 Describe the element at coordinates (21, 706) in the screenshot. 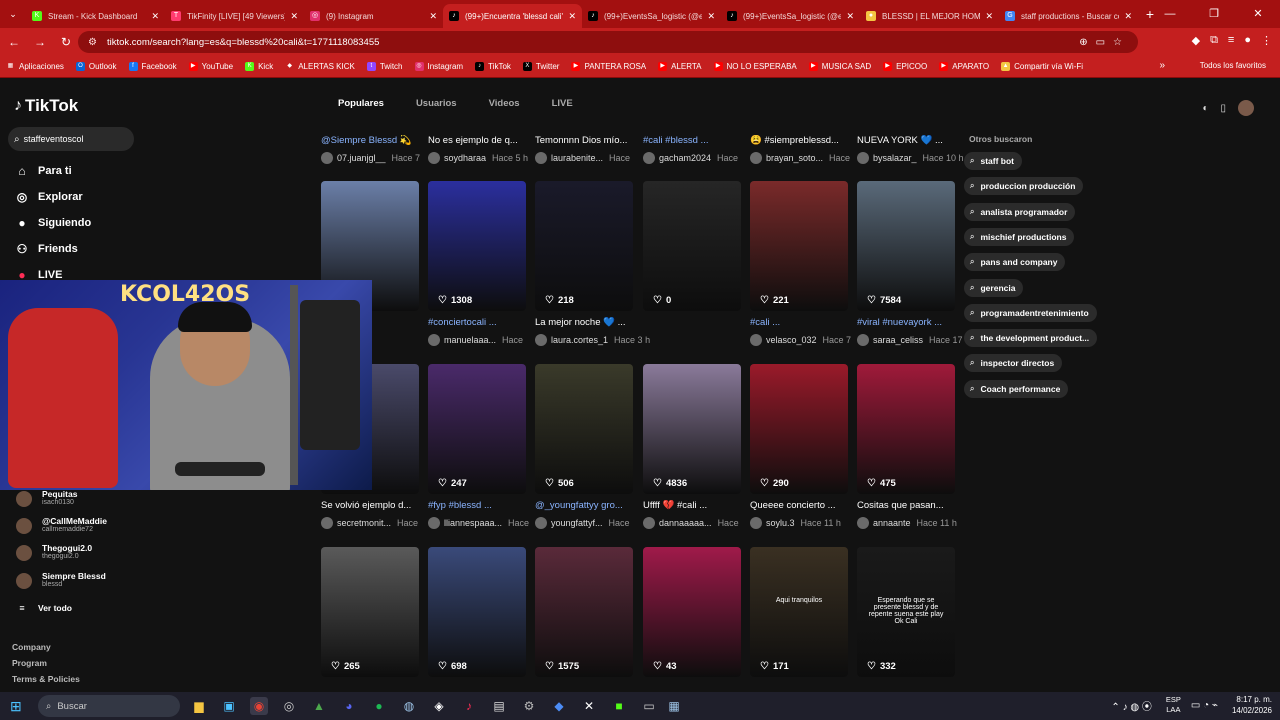

I see `windows-start-icon: ⊞` at that location.